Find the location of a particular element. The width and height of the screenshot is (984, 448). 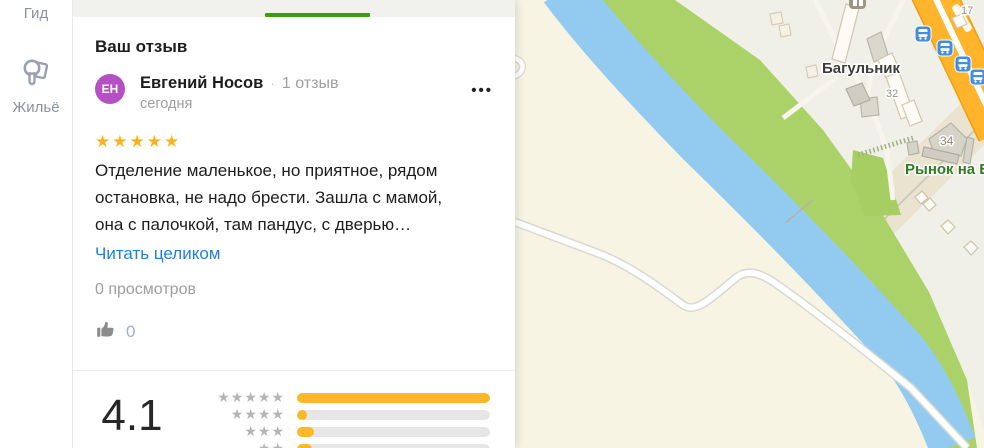

histogram-row-2: ★★ is located at coordinates (341, 444).